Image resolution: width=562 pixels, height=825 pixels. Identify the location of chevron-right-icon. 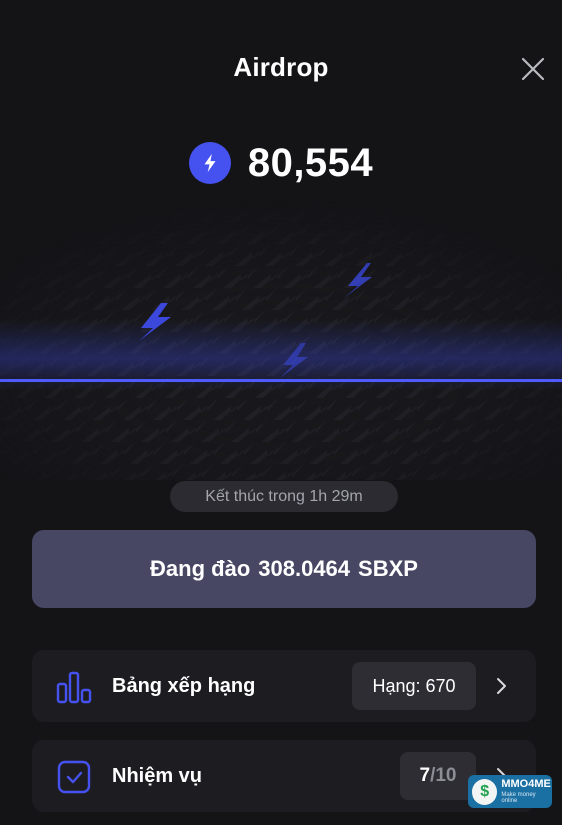
(501, 686).